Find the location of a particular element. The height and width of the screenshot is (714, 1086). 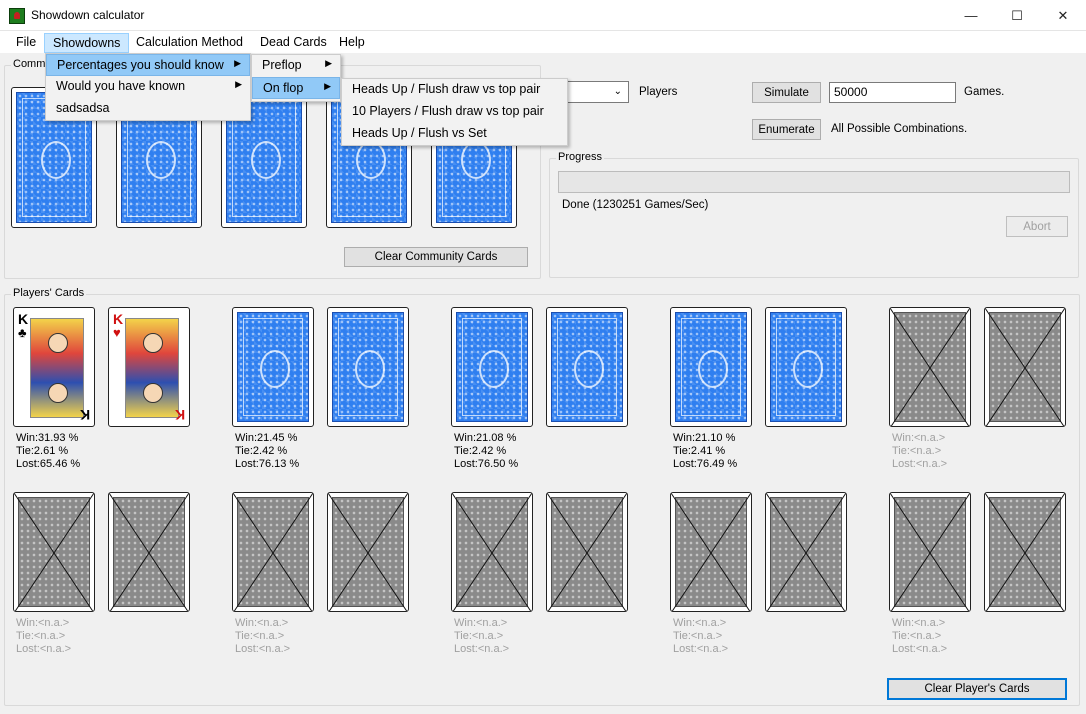

menu-file: File is located at coordinates (26, 43).